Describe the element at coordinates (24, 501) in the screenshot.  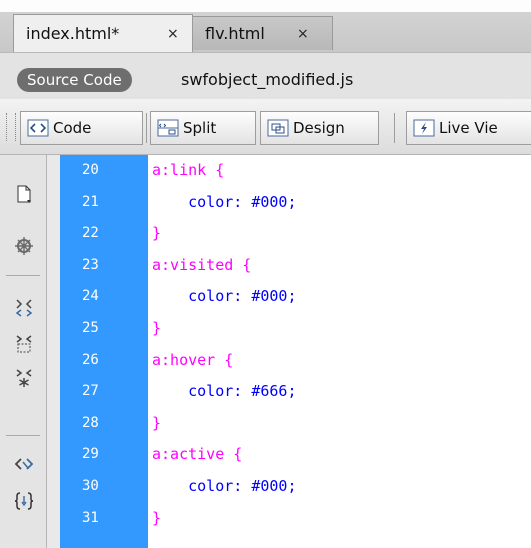
I see `balance-braces-icon` at that location.